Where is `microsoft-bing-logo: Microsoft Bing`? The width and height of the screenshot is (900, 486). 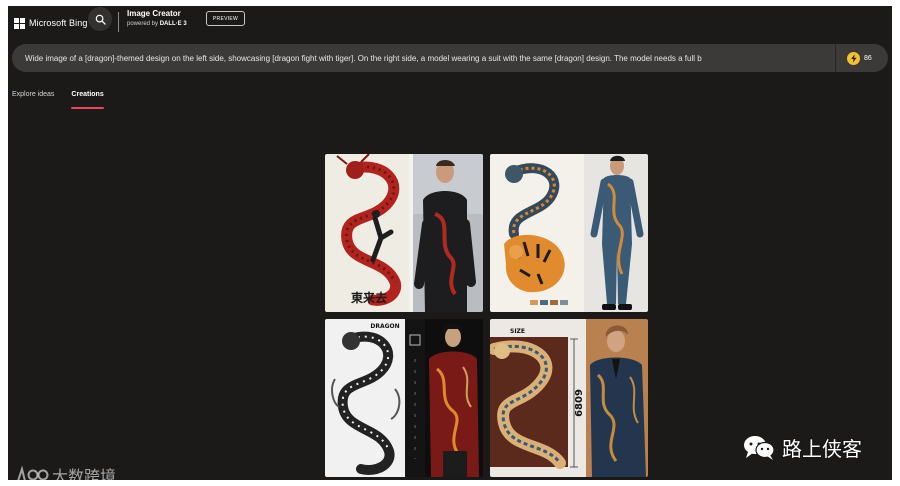 microsoft-bing-logo: Microsoft Bing is located at coordinates (50, 23).